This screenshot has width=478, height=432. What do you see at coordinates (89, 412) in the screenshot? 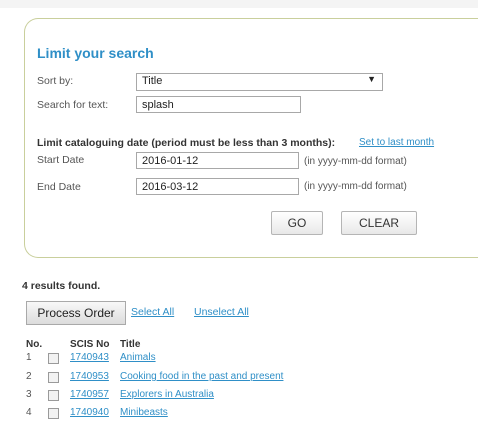
I see `scis-number-link: 1740940` at bounding box center [89, 412].